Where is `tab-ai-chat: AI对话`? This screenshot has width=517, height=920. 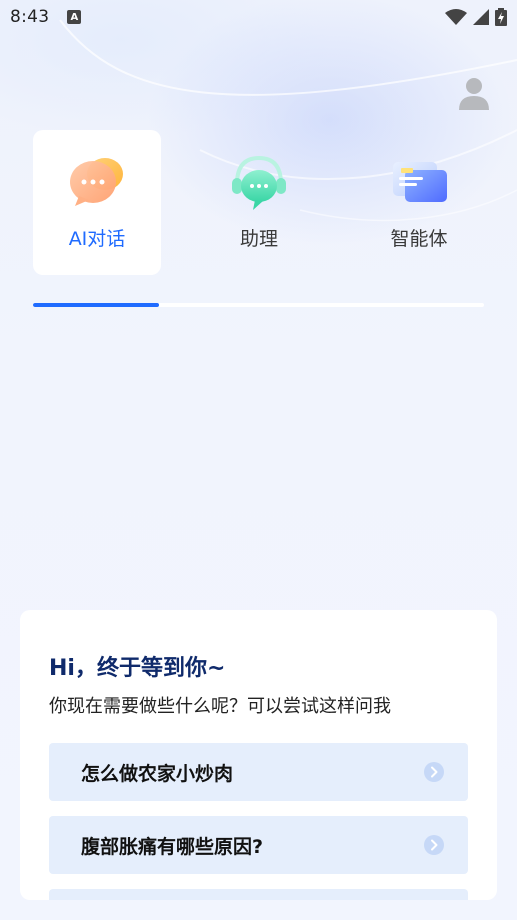 tab-ai-chat: AI对话 is located at coordinates (97, 202).